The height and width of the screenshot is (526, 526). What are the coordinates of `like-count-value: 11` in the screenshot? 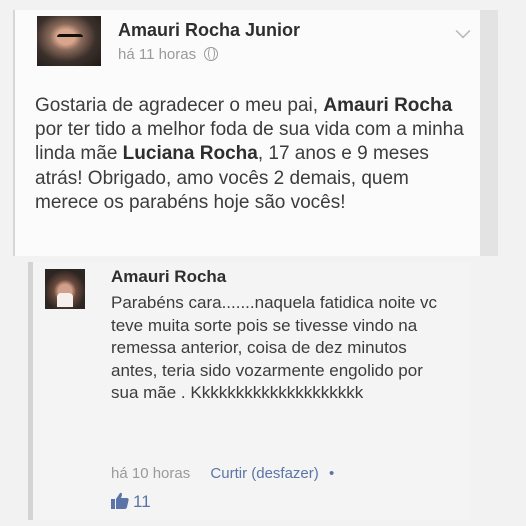 It's located at (142, 501).